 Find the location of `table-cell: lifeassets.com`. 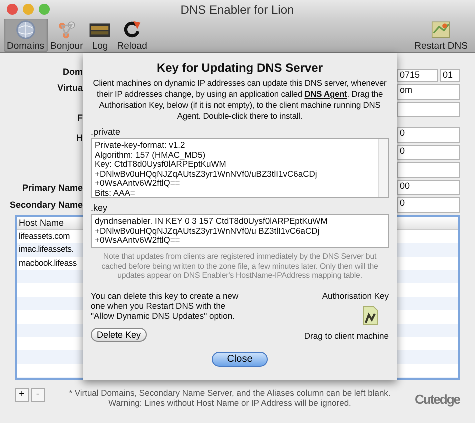

table-cell: lifeassets.com is located at coordinates (44, 236).